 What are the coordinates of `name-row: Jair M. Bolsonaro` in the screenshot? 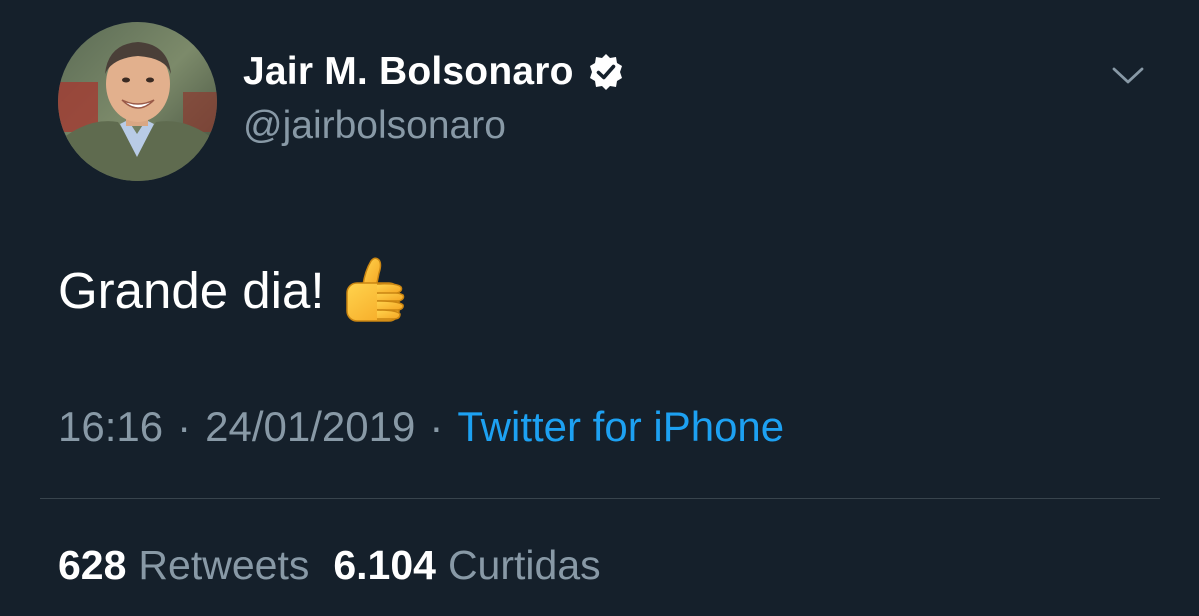 It's located at (434, 72).